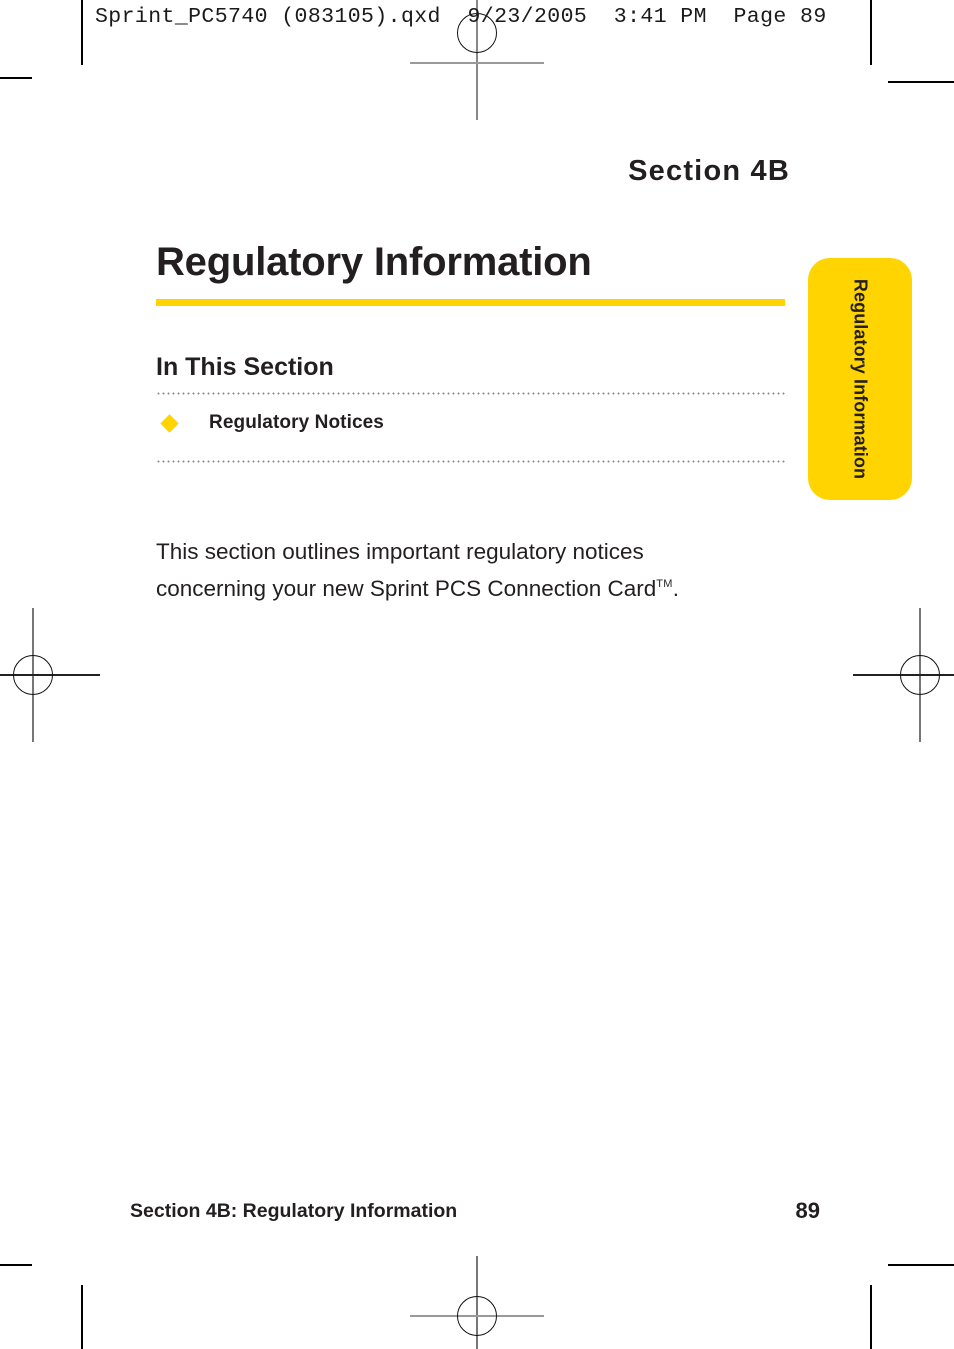 The width and height of the screenshot is (954, 1349). I want to click on registration-crosshair-horizontal, so click(477, 63).